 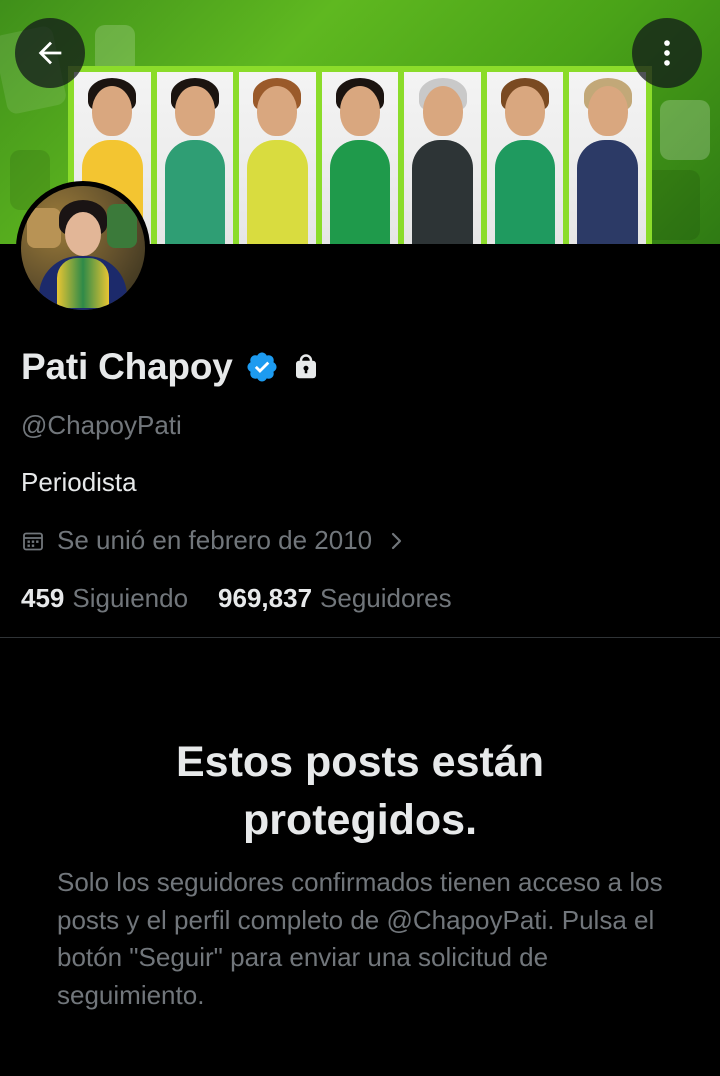 What do you see at coordinates (130, 598) in the screenshot?
I see `following-label: Siguiendo` at bounding box center [130, 598].